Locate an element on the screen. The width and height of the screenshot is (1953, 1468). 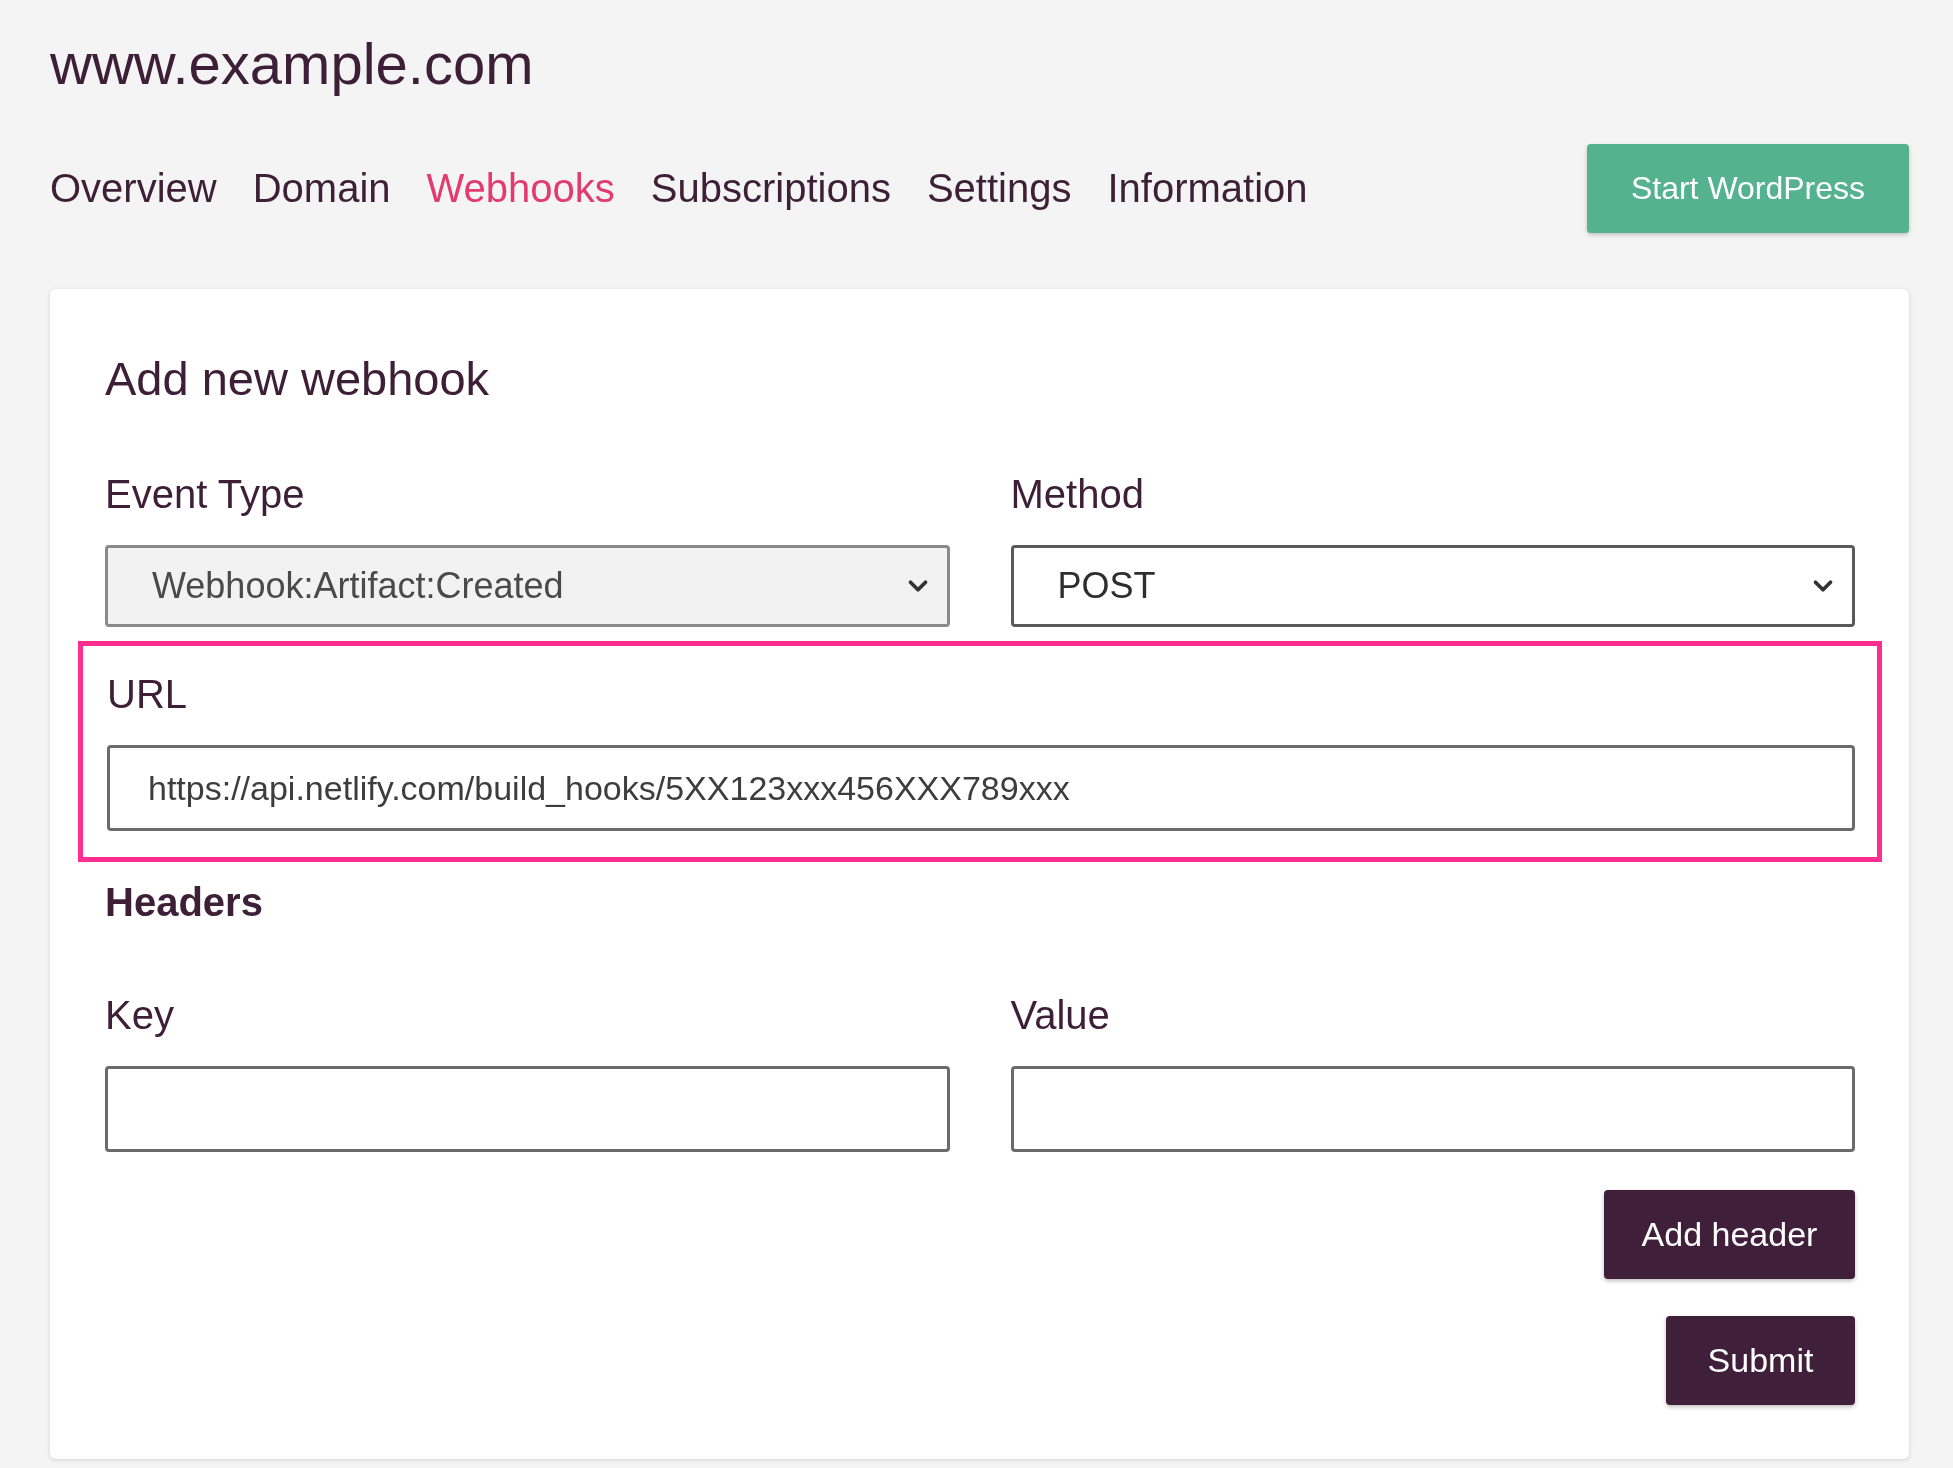
key-field is located at coordinates (527, 1109).